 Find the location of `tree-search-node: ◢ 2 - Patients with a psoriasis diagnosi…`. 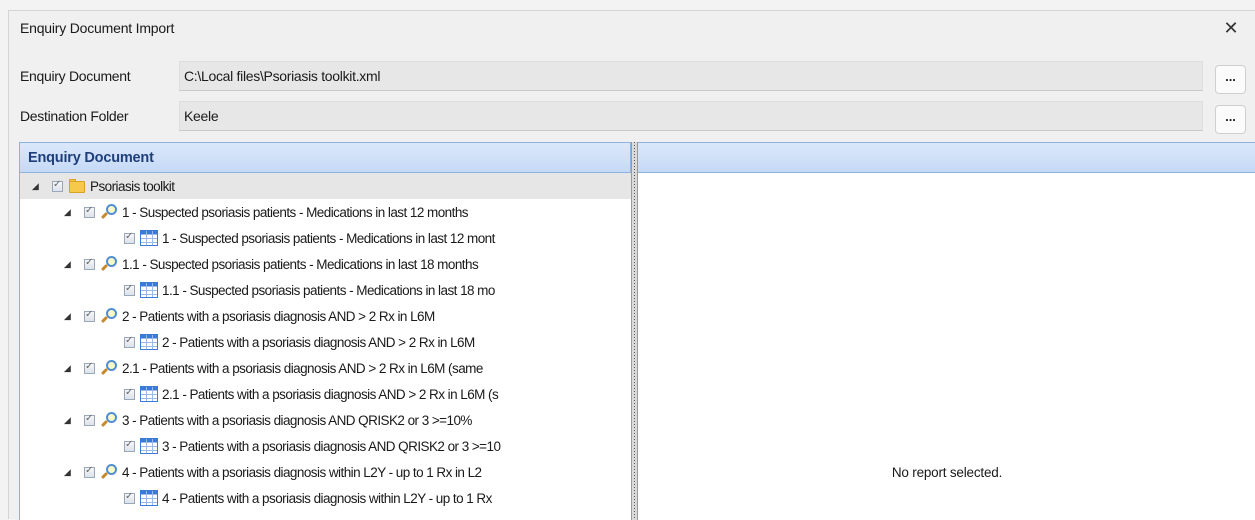

tree-search-node: ◢ 2 - Patients with a psoriasis diagnosi… is located at coordinates (325, 316).